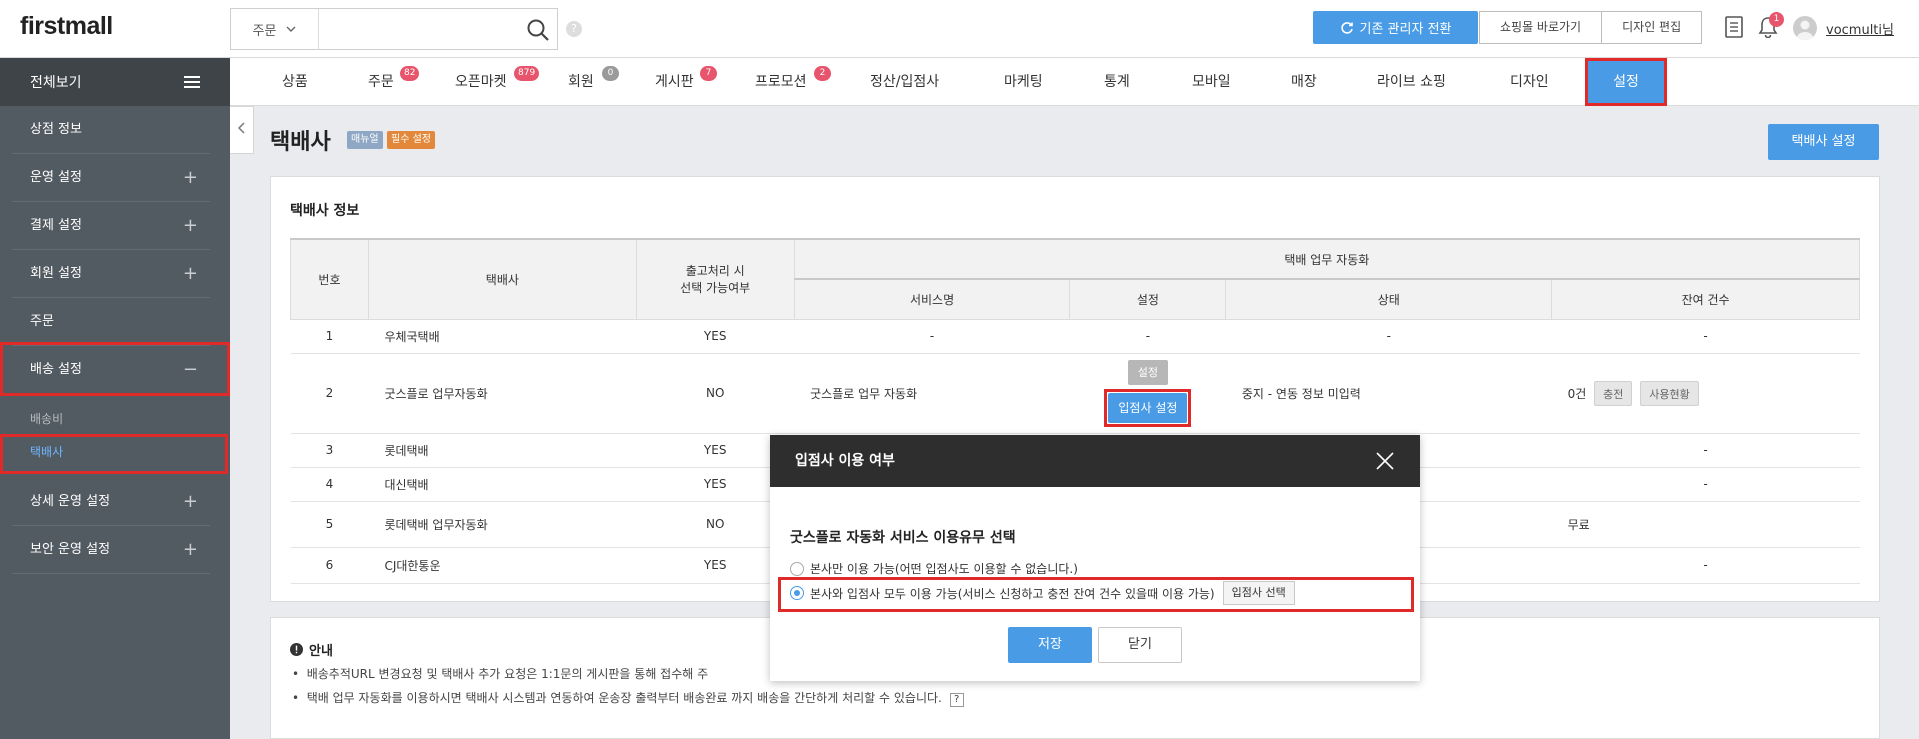  What do you see at coordinates (1823, 142) in the screenshot?
I see `courier-setting-button: 택배사 설정` at bounding box center [1823, 142].